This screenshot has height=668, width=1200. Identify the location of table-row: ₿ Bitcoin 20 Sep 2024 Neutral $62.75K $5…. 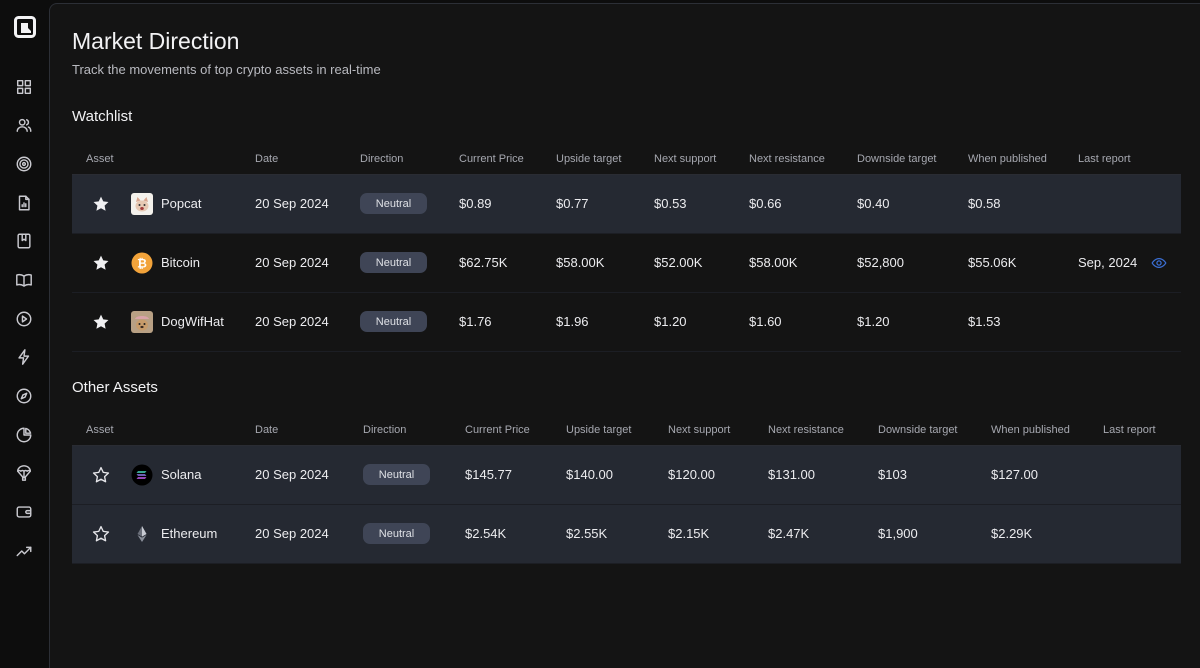
(626, 263).